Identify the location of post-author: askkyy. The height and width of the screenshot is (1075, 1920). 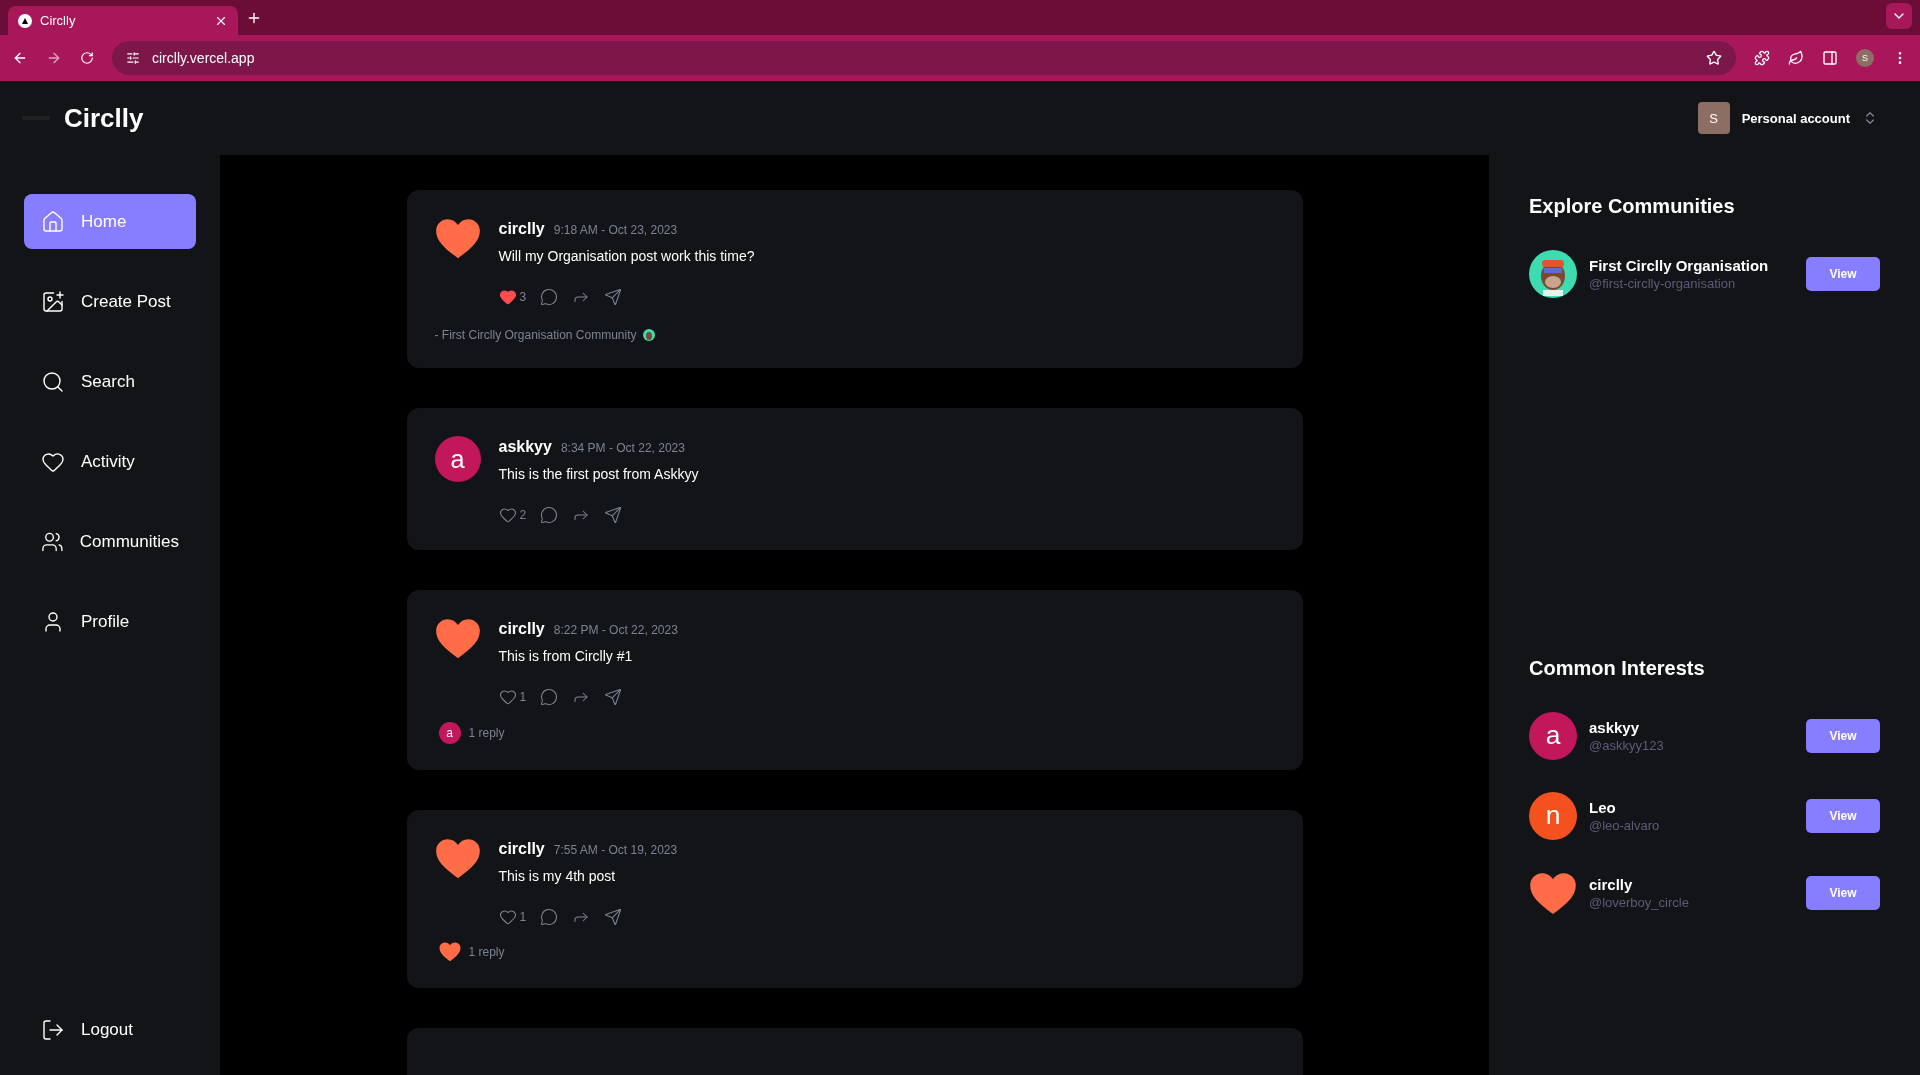
(525, 447).